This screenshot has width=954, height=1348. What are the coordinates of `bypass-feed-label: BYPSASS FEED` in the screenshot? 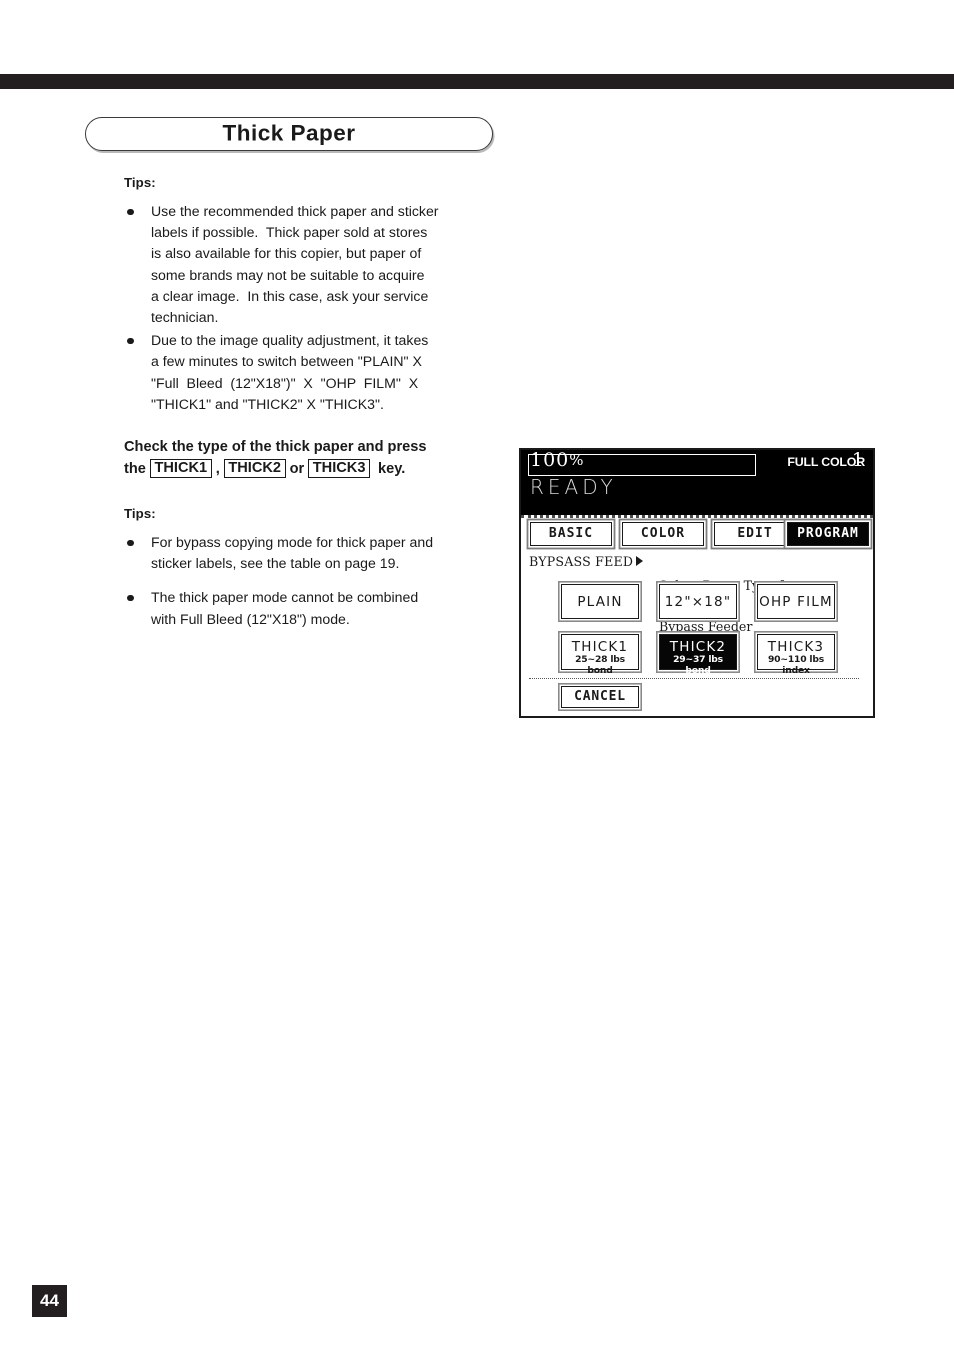 It's located at (588, 561).